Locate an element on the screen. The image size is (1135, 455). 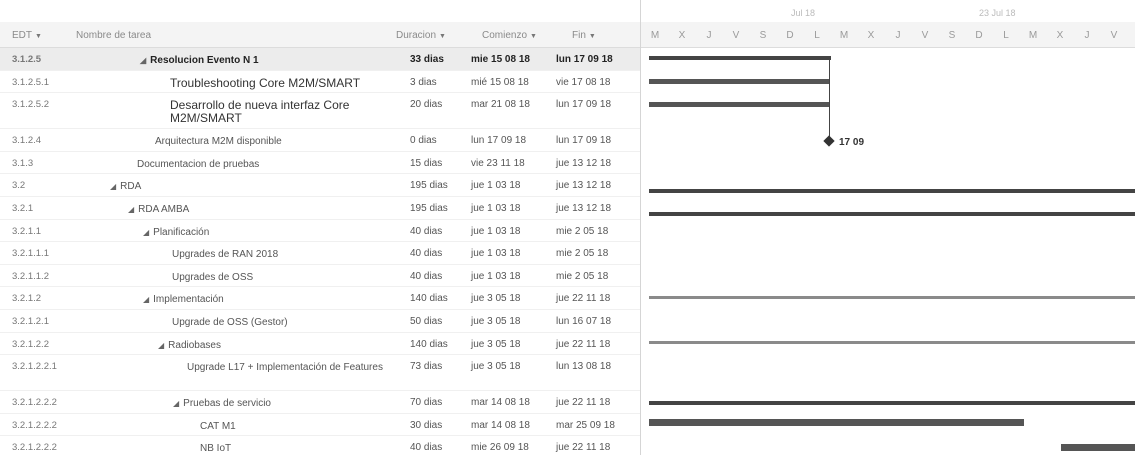
row-start: lun 17 09 18 is located at coordinates (499, 141).